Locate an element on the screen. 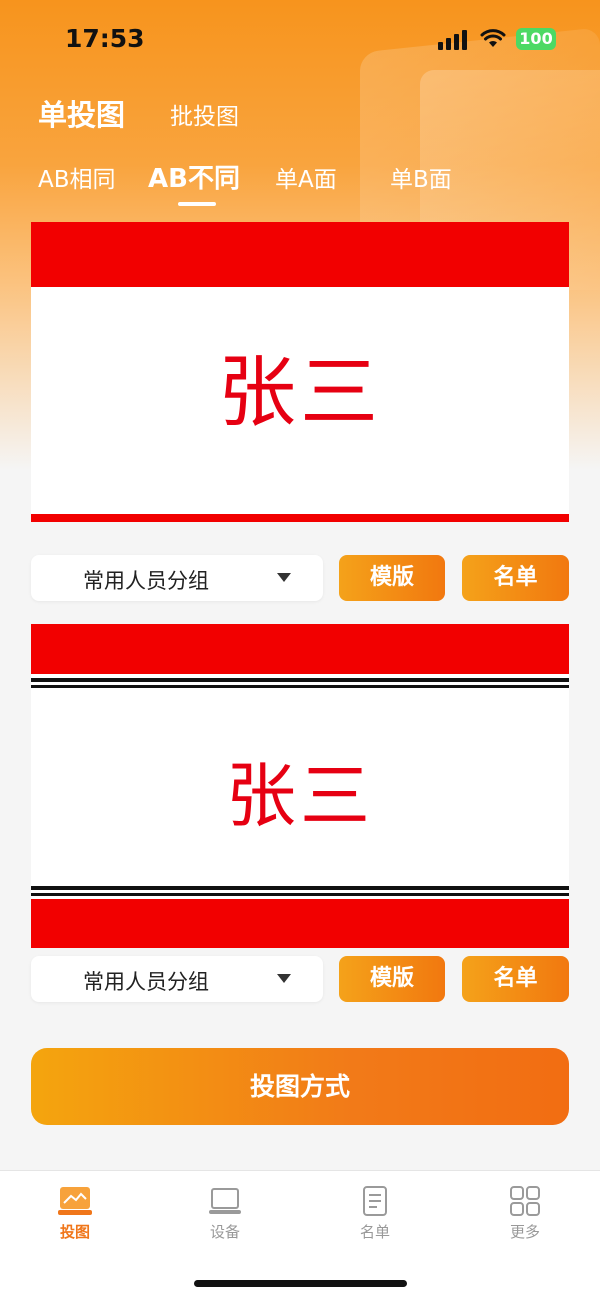 The image size is (600, 1300). subtab-active-indicator is located at coordinates (197, 204).